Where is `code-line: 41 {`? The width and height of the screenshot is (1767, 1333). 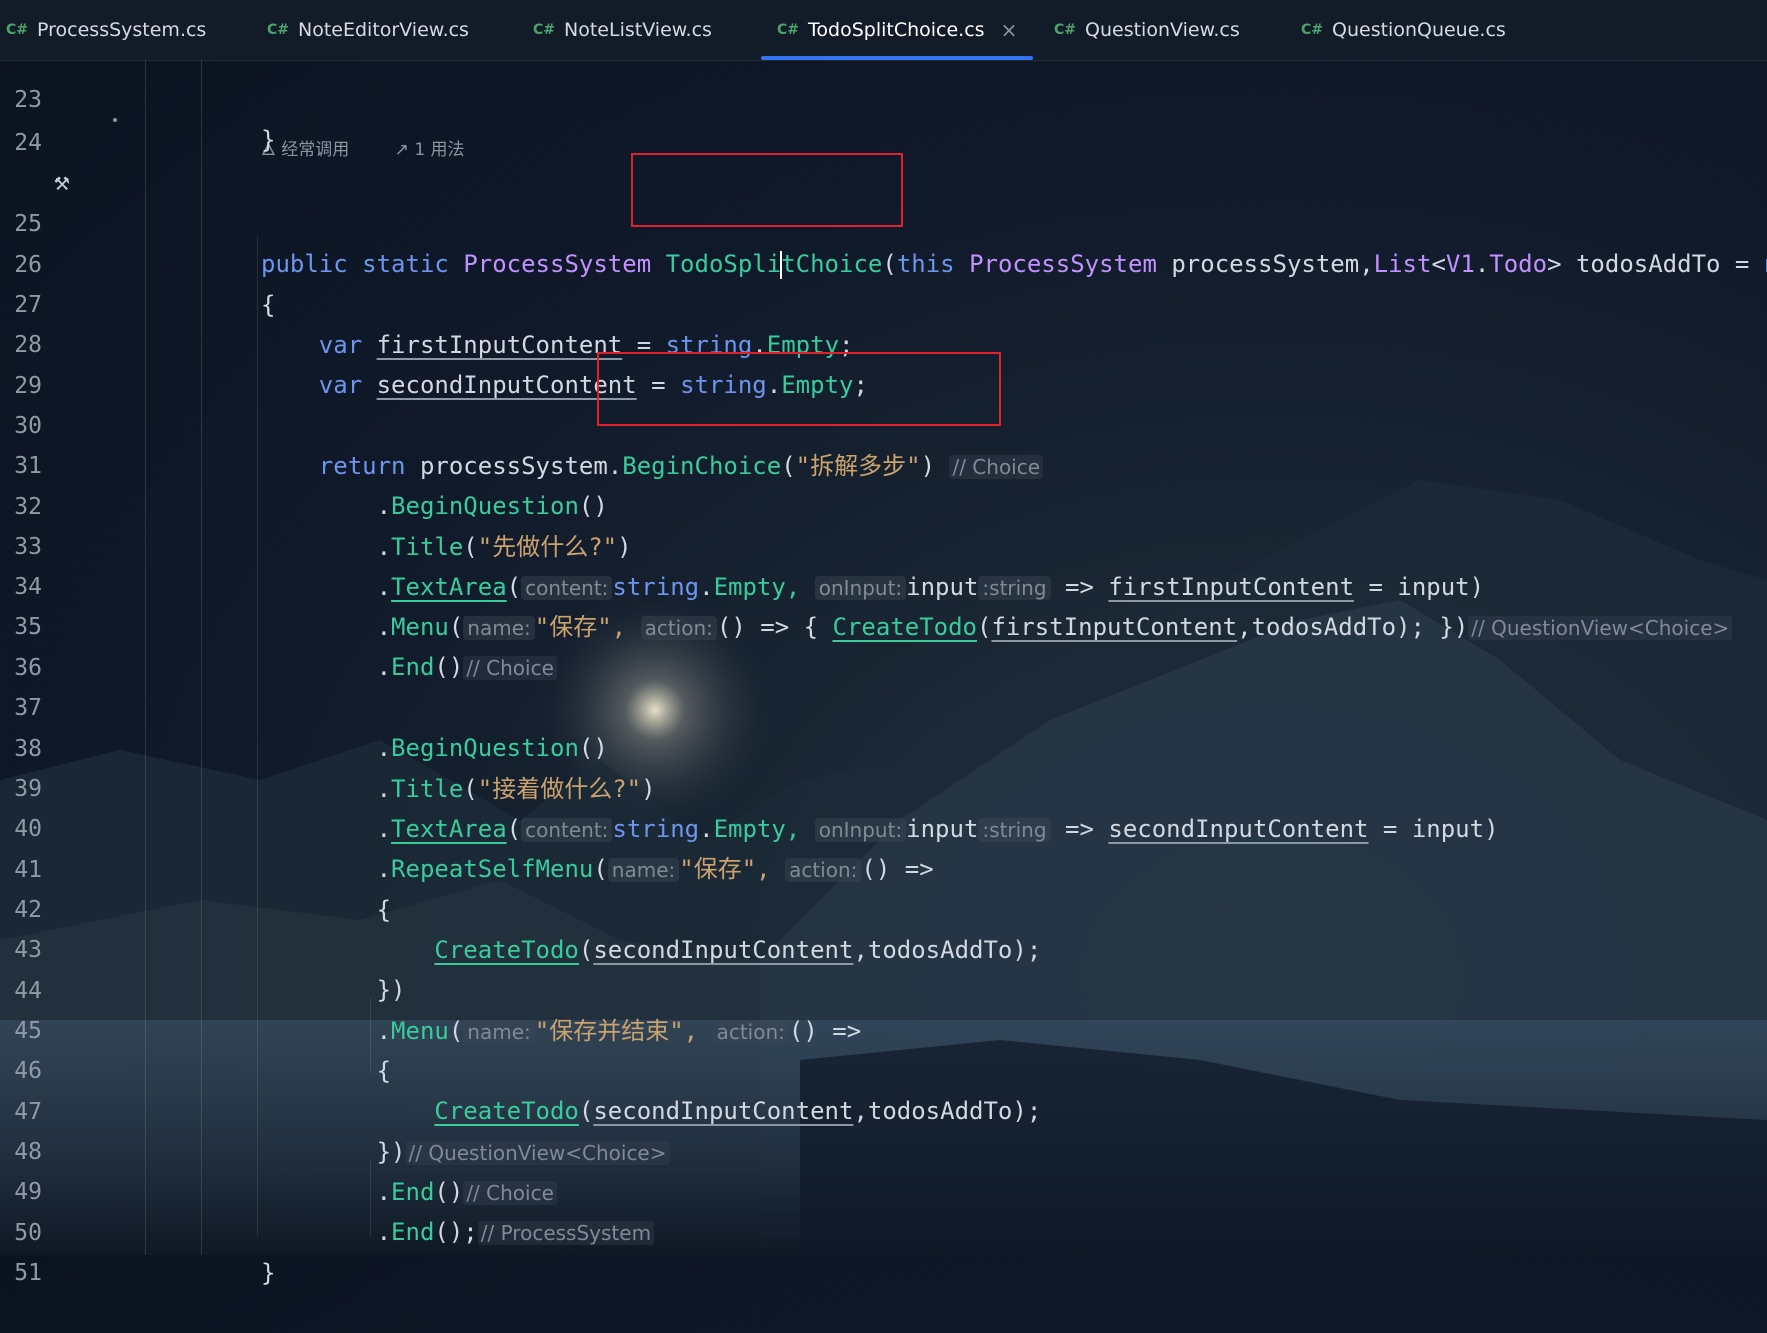 code-line: 41 { is located at coordinates (883, 867).